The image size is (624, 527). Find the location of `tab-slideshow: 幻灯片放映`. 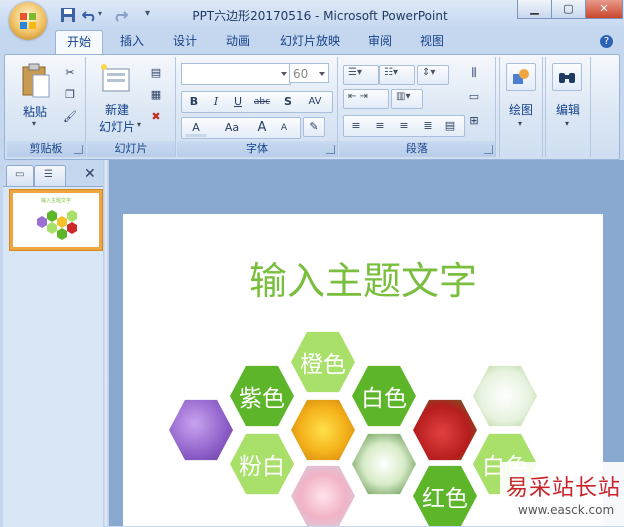

tab-slideshow: 幻灯片放映 is located at coordinates (310, 41).